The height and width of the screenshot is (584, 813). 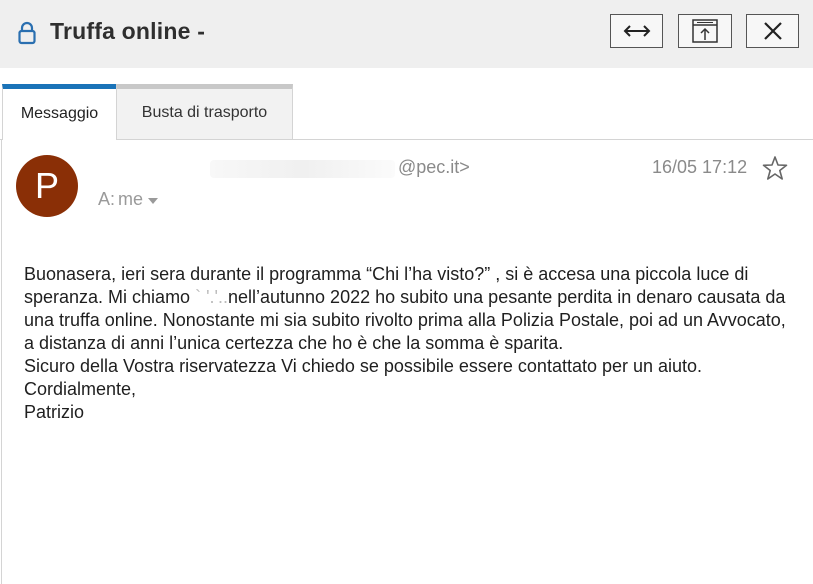 I want to click on tab-messaggio: Messaggio, so click(x=59, y=112).